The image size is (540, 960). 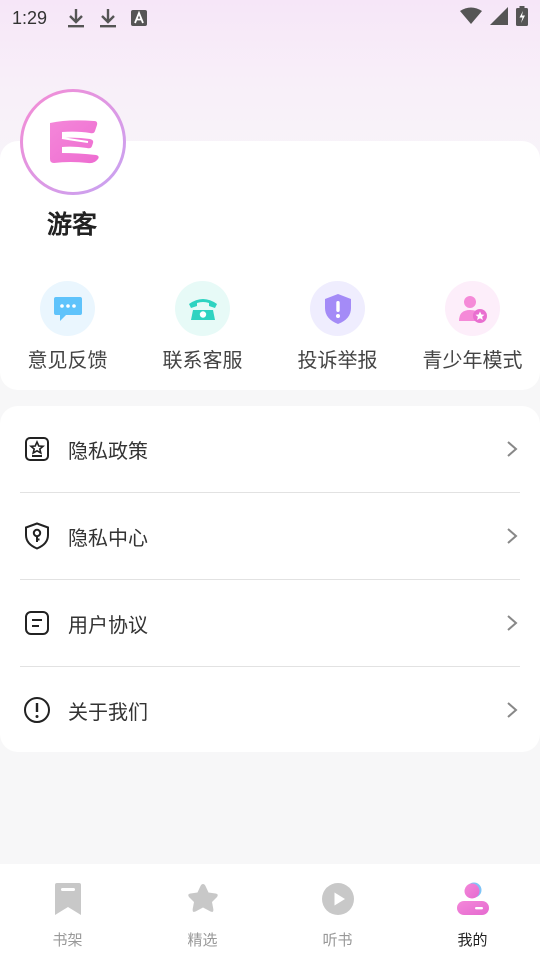 I want to click on nav-tab-bookshelf: 书架, so click(x=67, y=912).